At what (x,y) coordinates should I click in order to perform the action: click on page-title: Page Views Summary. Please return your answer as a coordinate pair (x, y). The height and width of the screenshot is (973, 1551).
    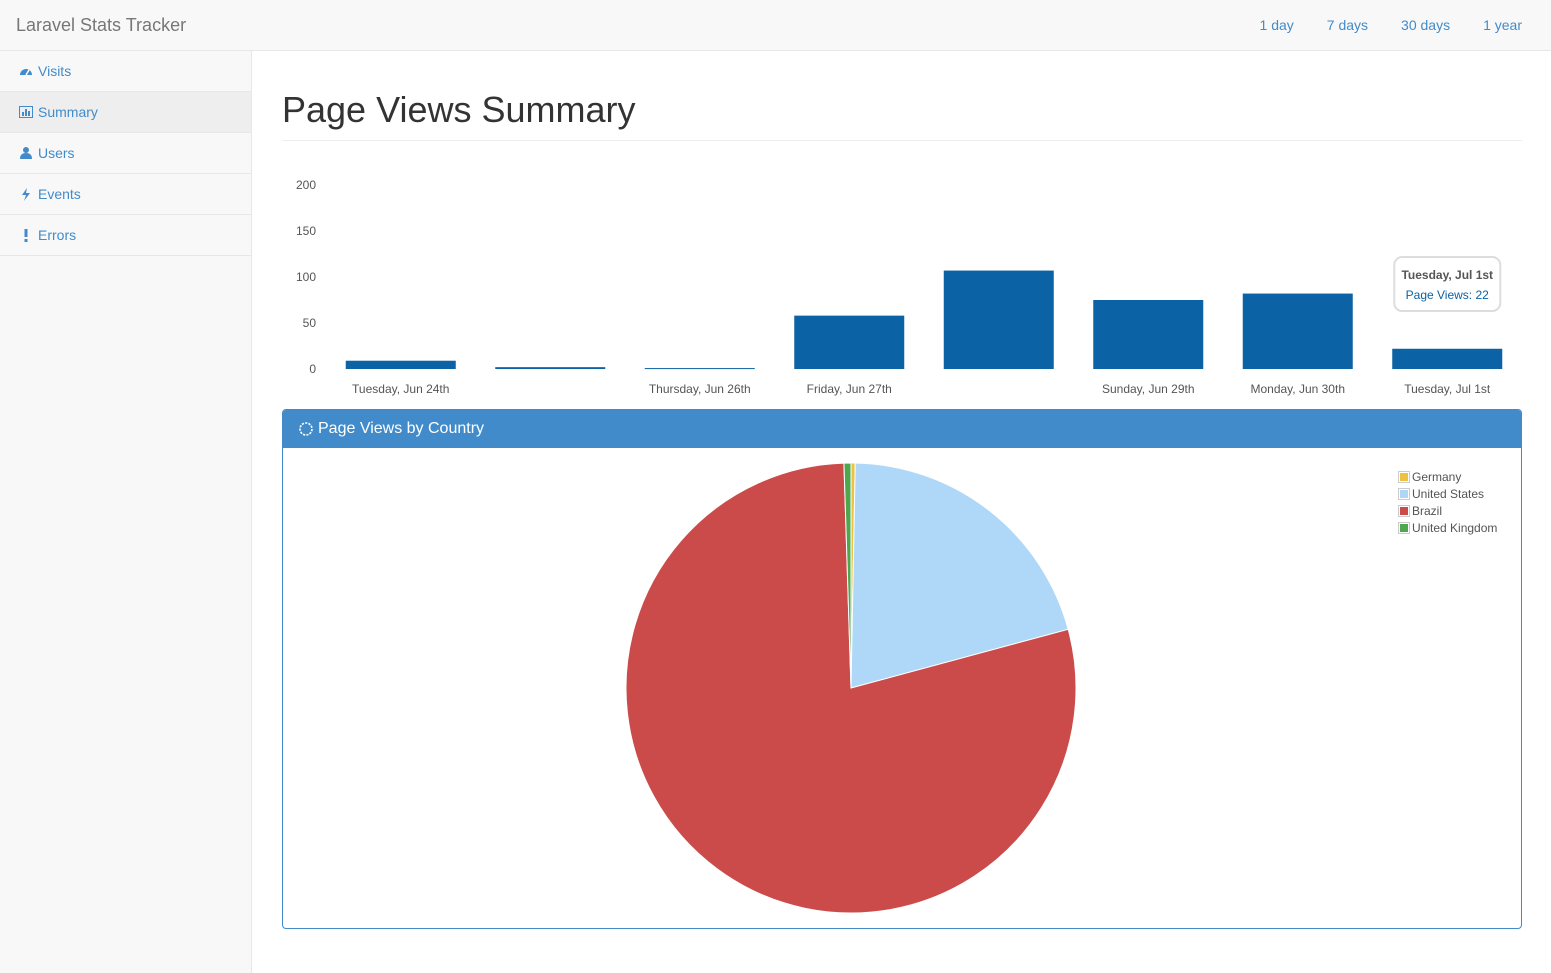
    Looking at the image, I should click on (902, 115).